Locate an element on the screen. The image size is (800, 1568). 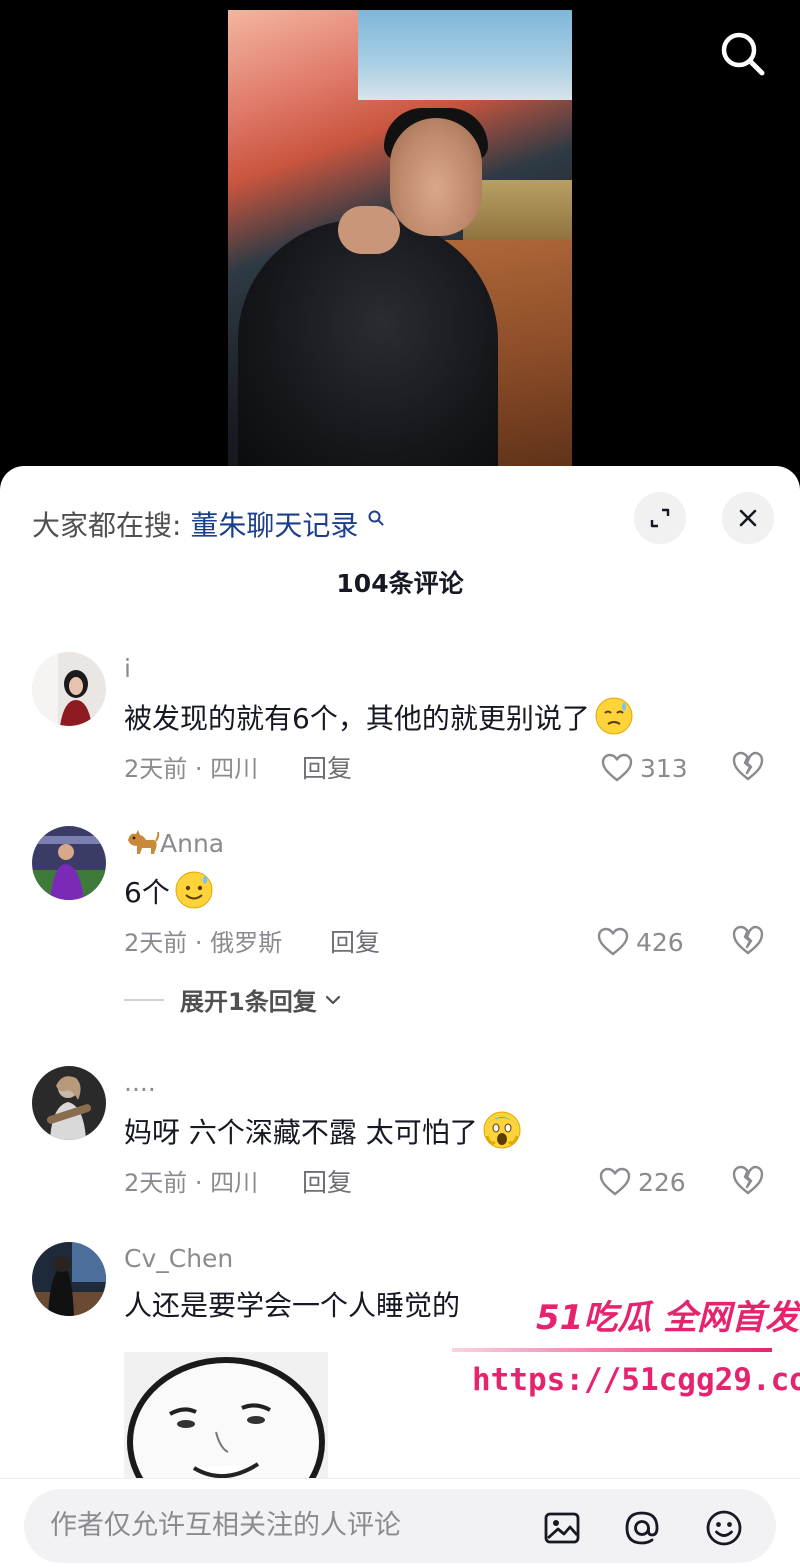
like-button: 426 is located at coordinates (640, 942).